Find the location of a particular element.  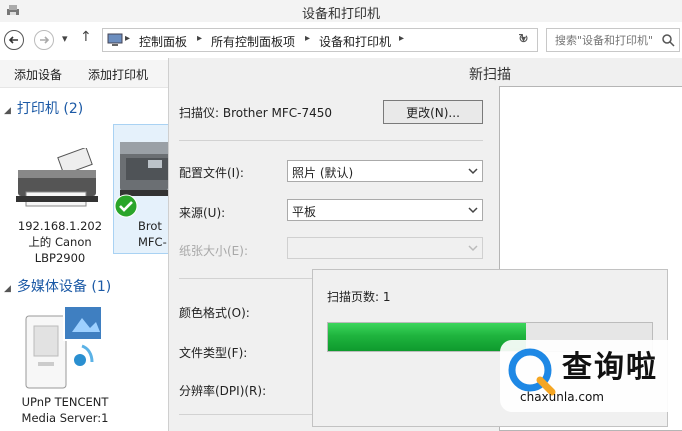

search-input is located at coordinates (605, 40).